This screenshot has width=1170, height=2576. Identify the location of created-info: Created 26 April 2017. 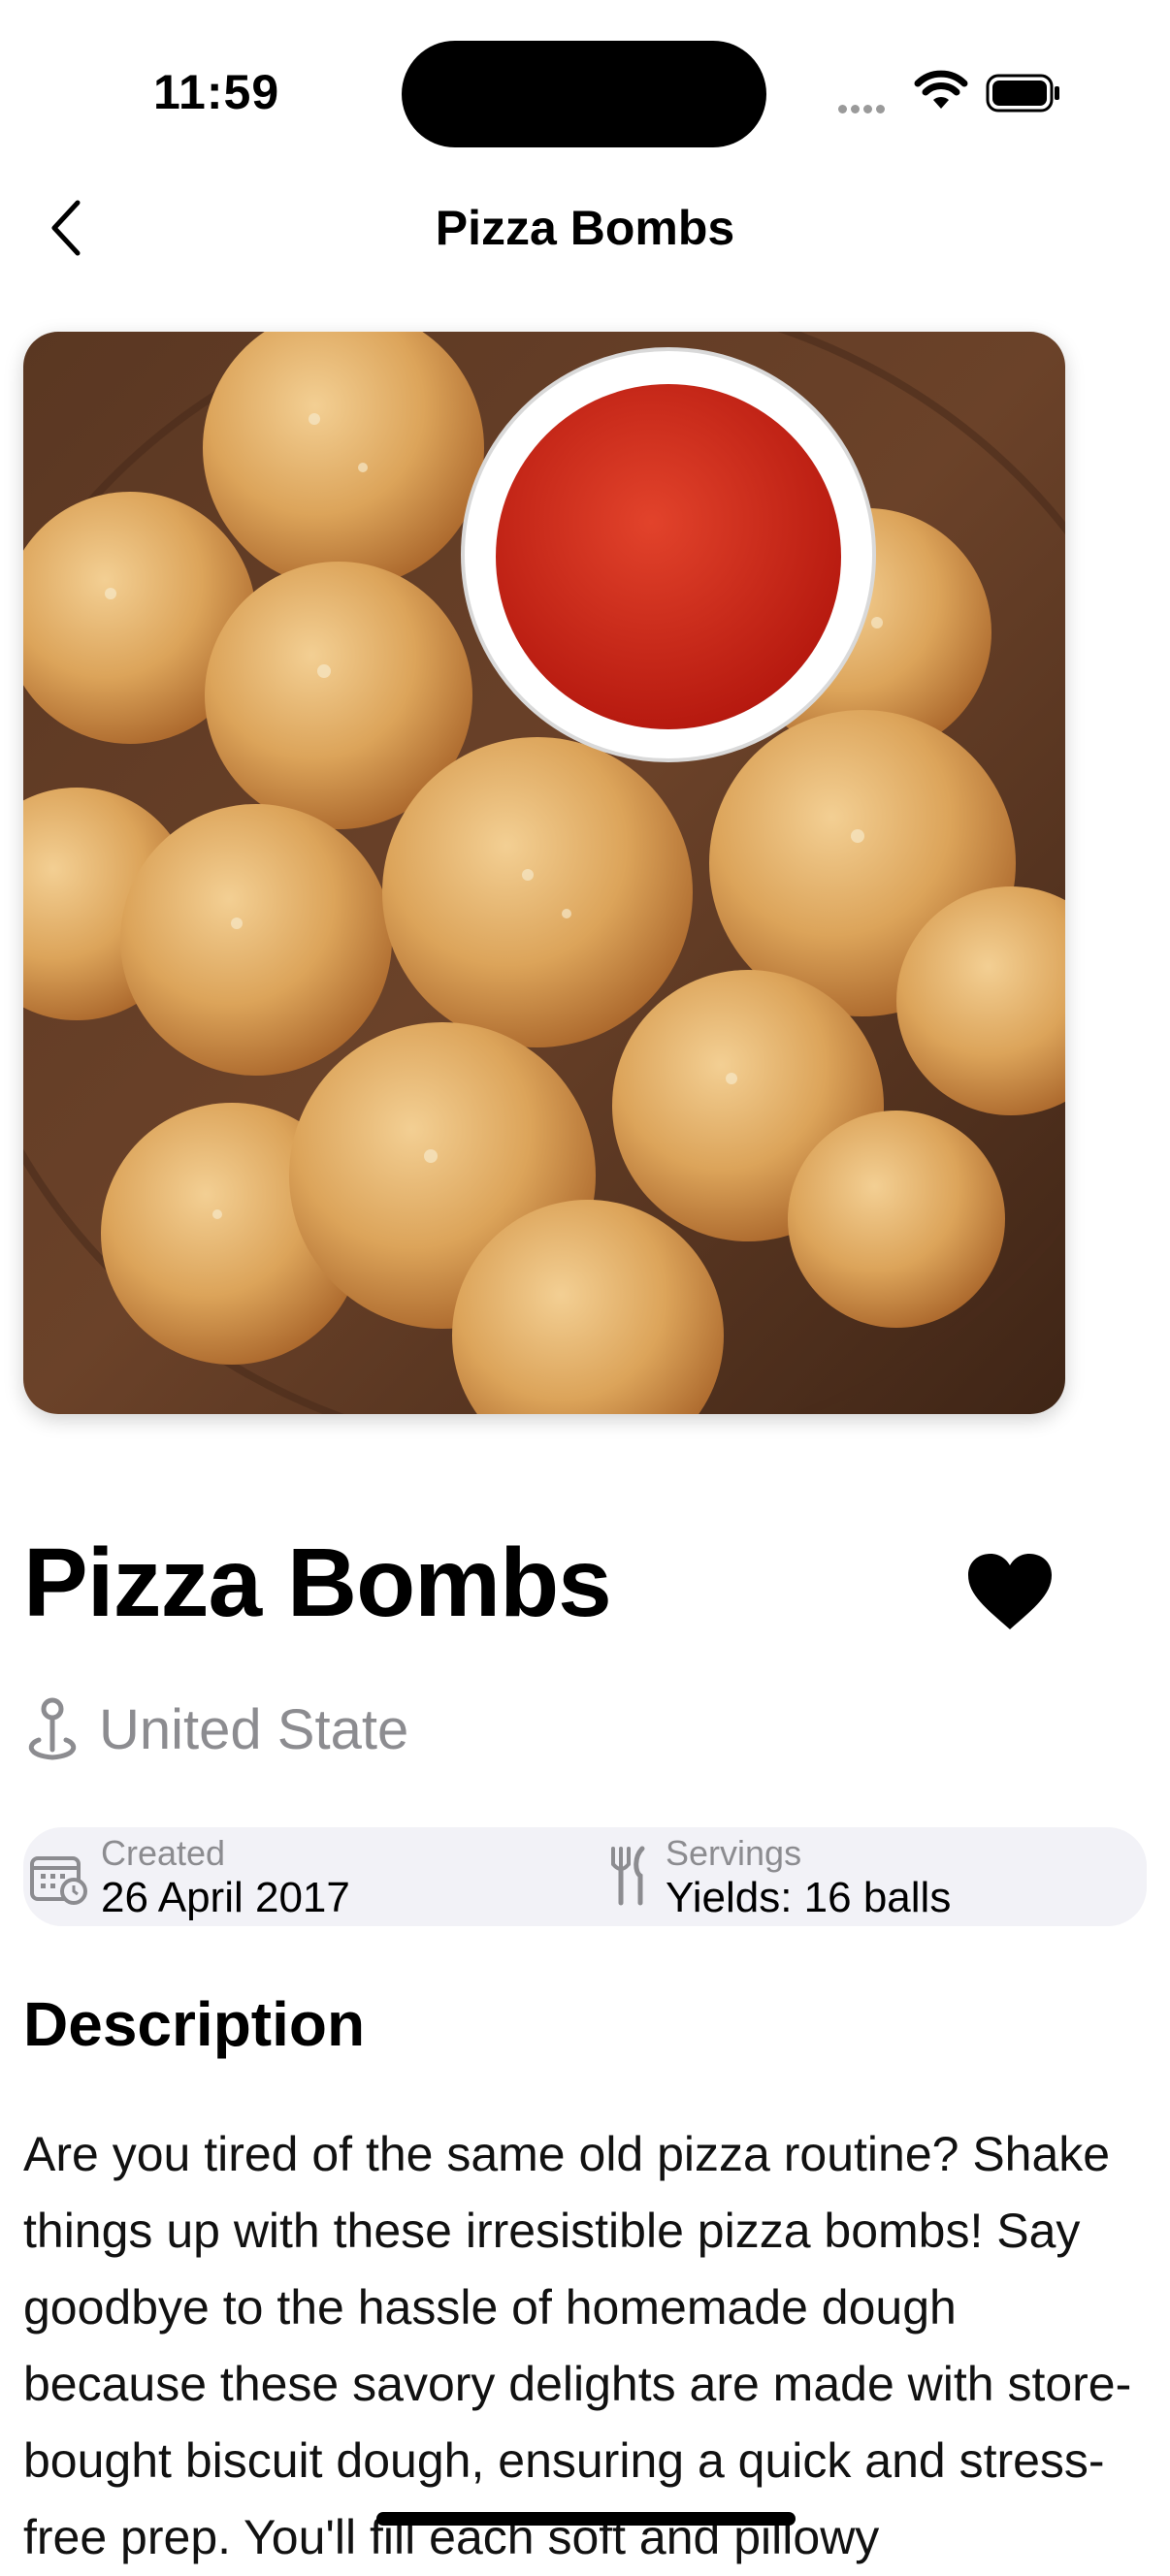
(304, 1876).